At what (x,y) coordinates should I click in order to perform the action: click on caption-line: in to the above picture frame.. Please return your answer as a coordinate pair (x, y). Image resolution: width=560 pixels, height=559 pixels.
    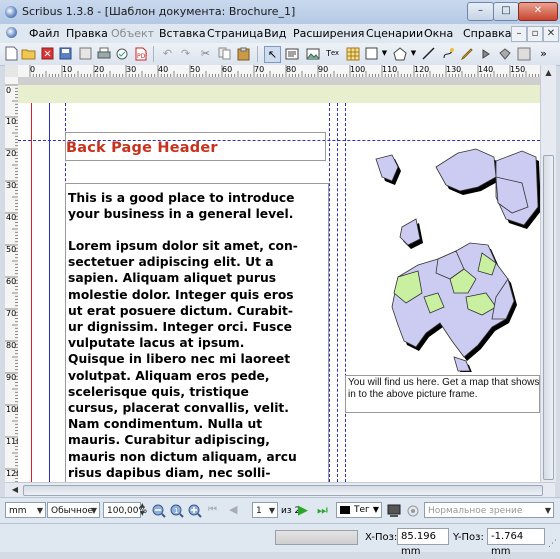
    Looking at the image, I should click on (413, 394).